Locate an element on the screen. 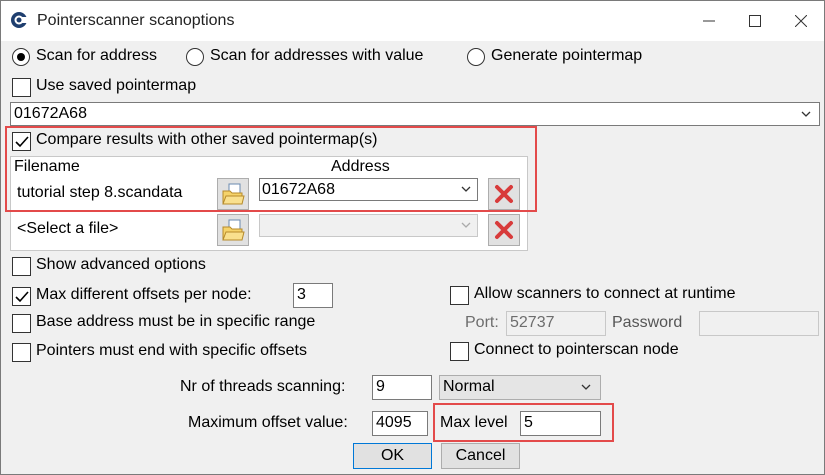  close-button is located at coordinates (801, 21).